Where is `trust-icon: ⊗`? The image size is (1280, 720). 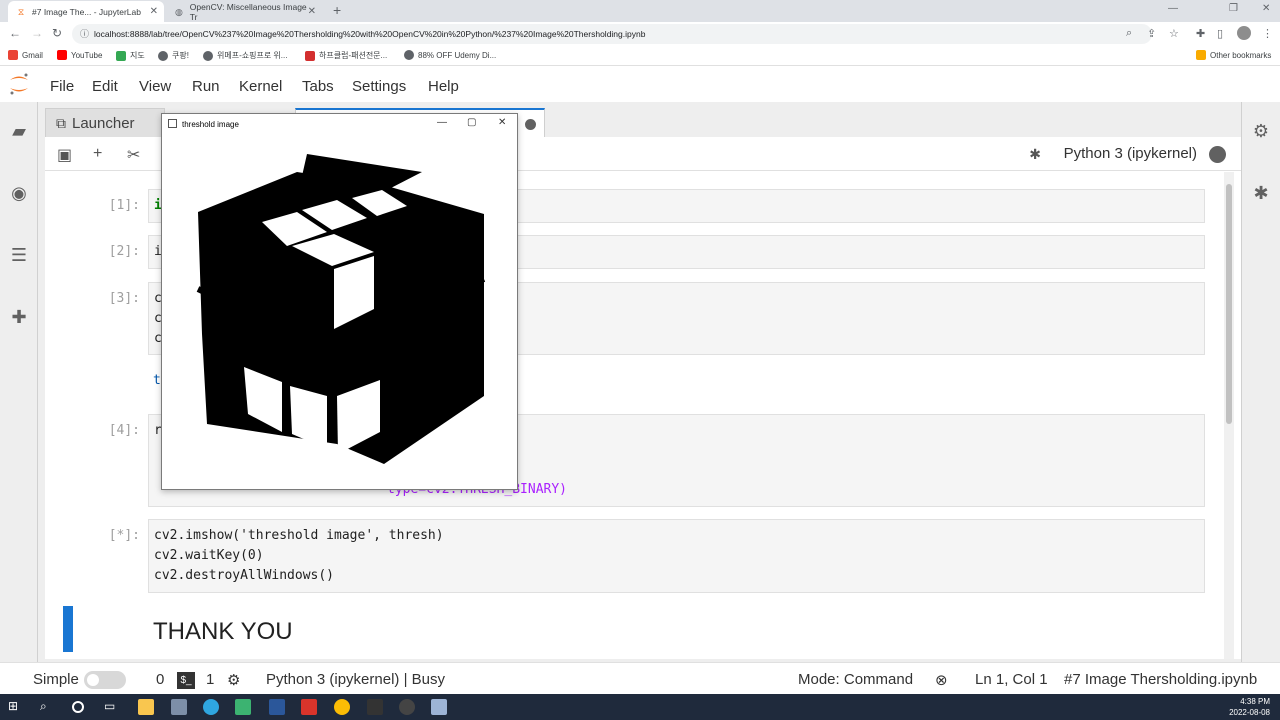
trust-icon: ⊗ is located at coordinates (941, 680).